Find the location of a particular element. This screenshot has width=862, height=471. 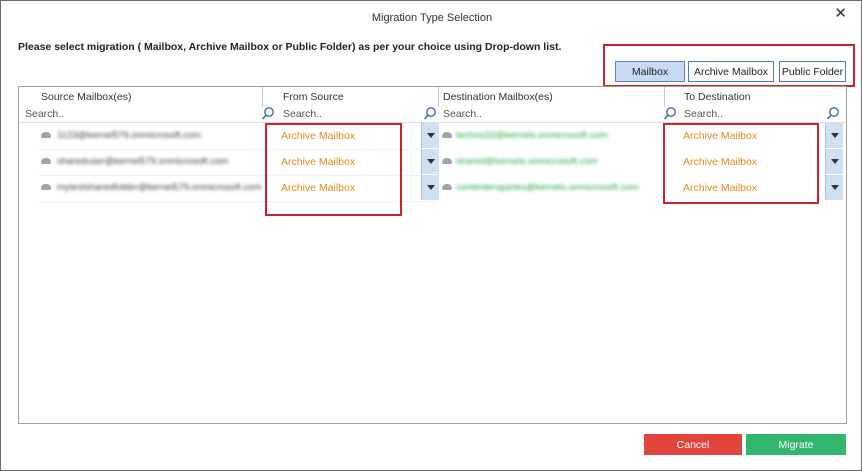

column-header-from-source: From Source is located at coordinates (313, 97).